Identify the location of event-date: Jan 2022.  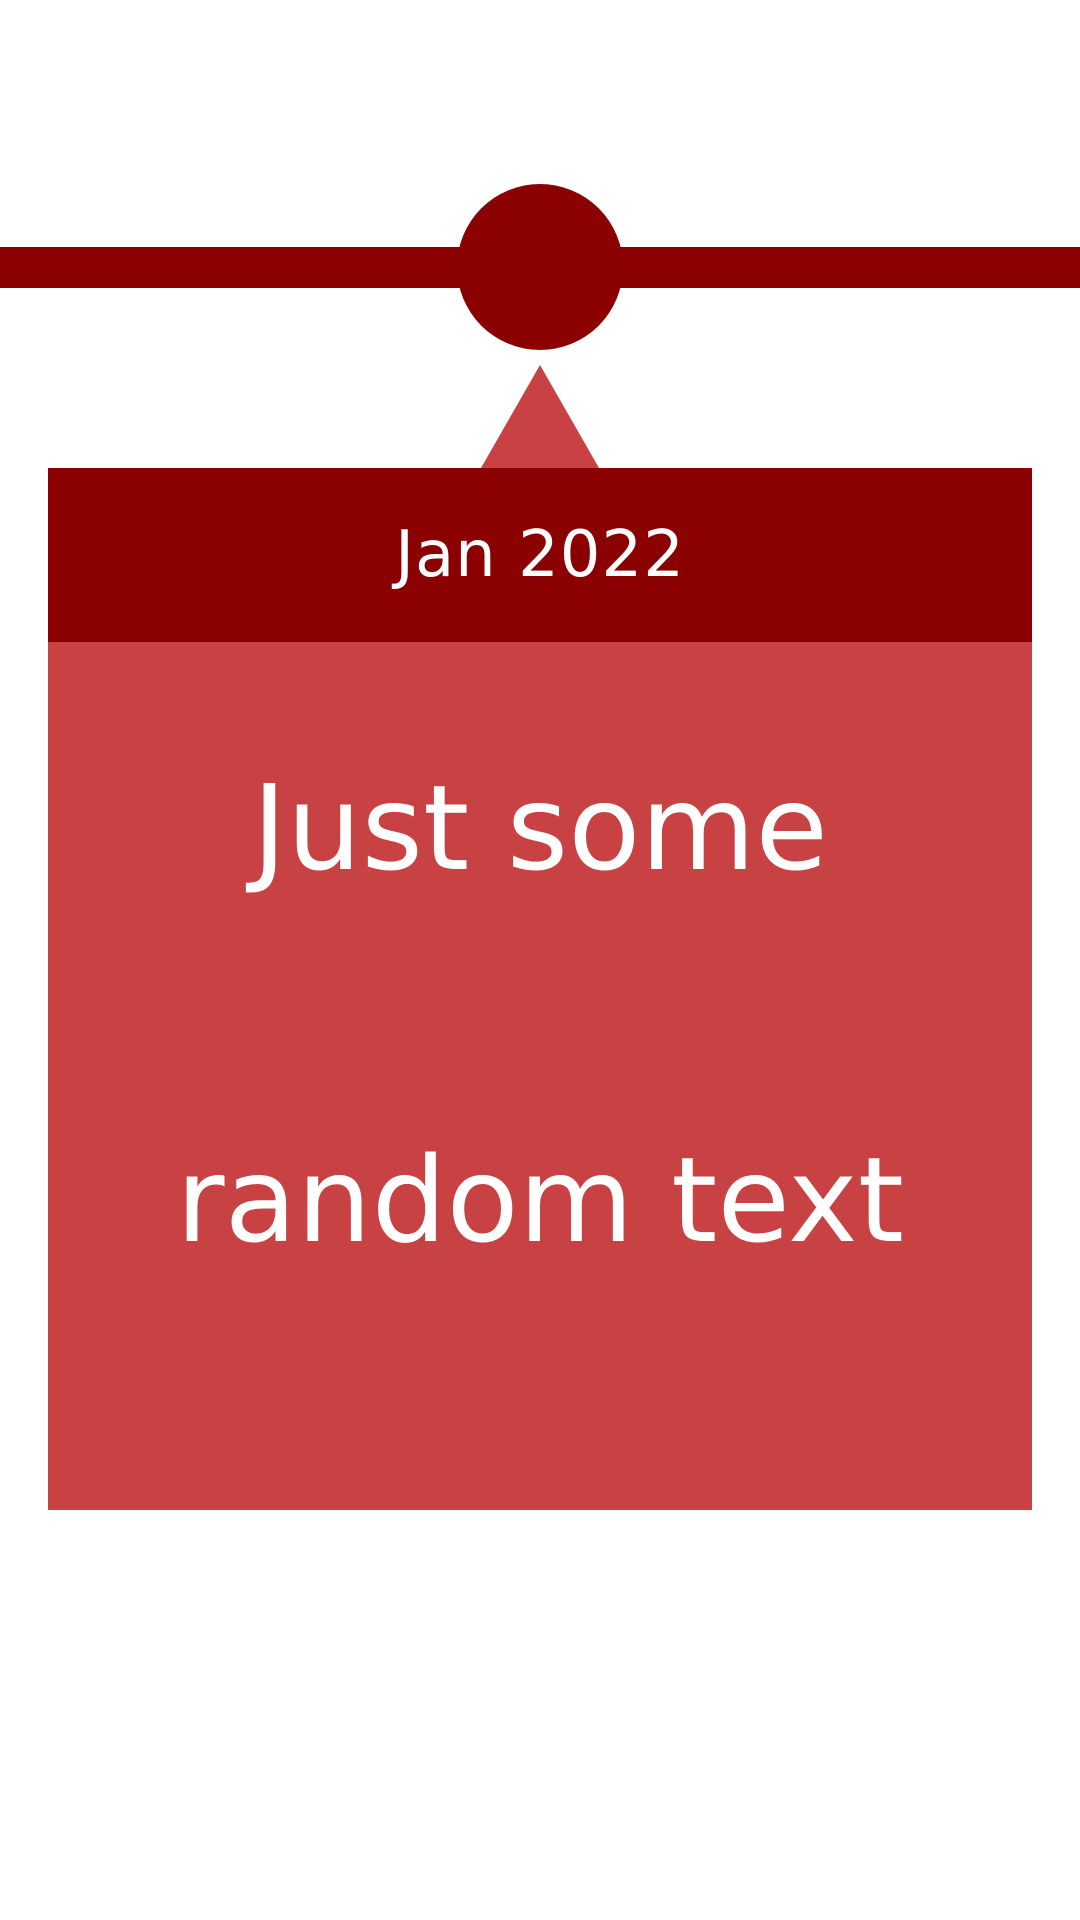
(540, 555).